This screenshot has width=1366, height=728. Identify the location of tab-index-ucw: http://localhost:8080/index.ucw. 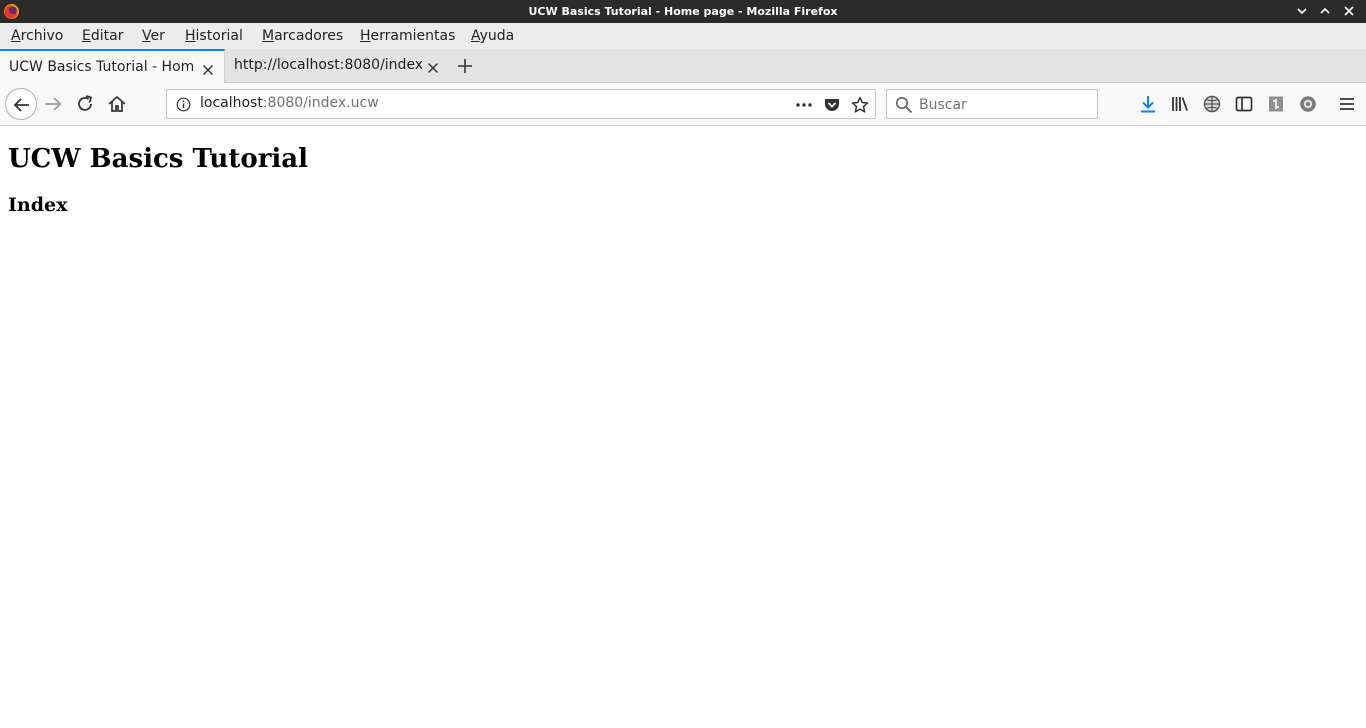
(337, 66).